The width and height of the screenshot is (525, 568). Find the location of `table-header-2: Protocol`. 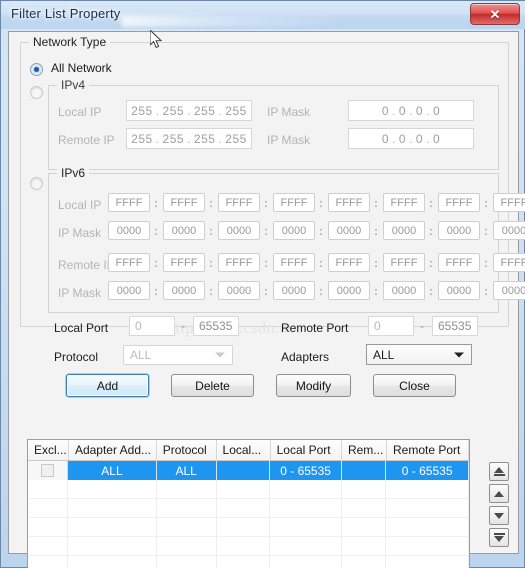

table-header-2: Protocol is located at coordinates (187, 450).